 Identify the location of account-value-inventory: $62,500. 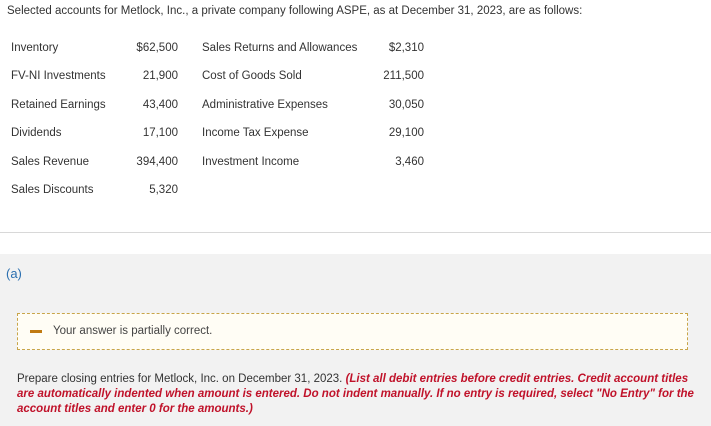
(157, 48).